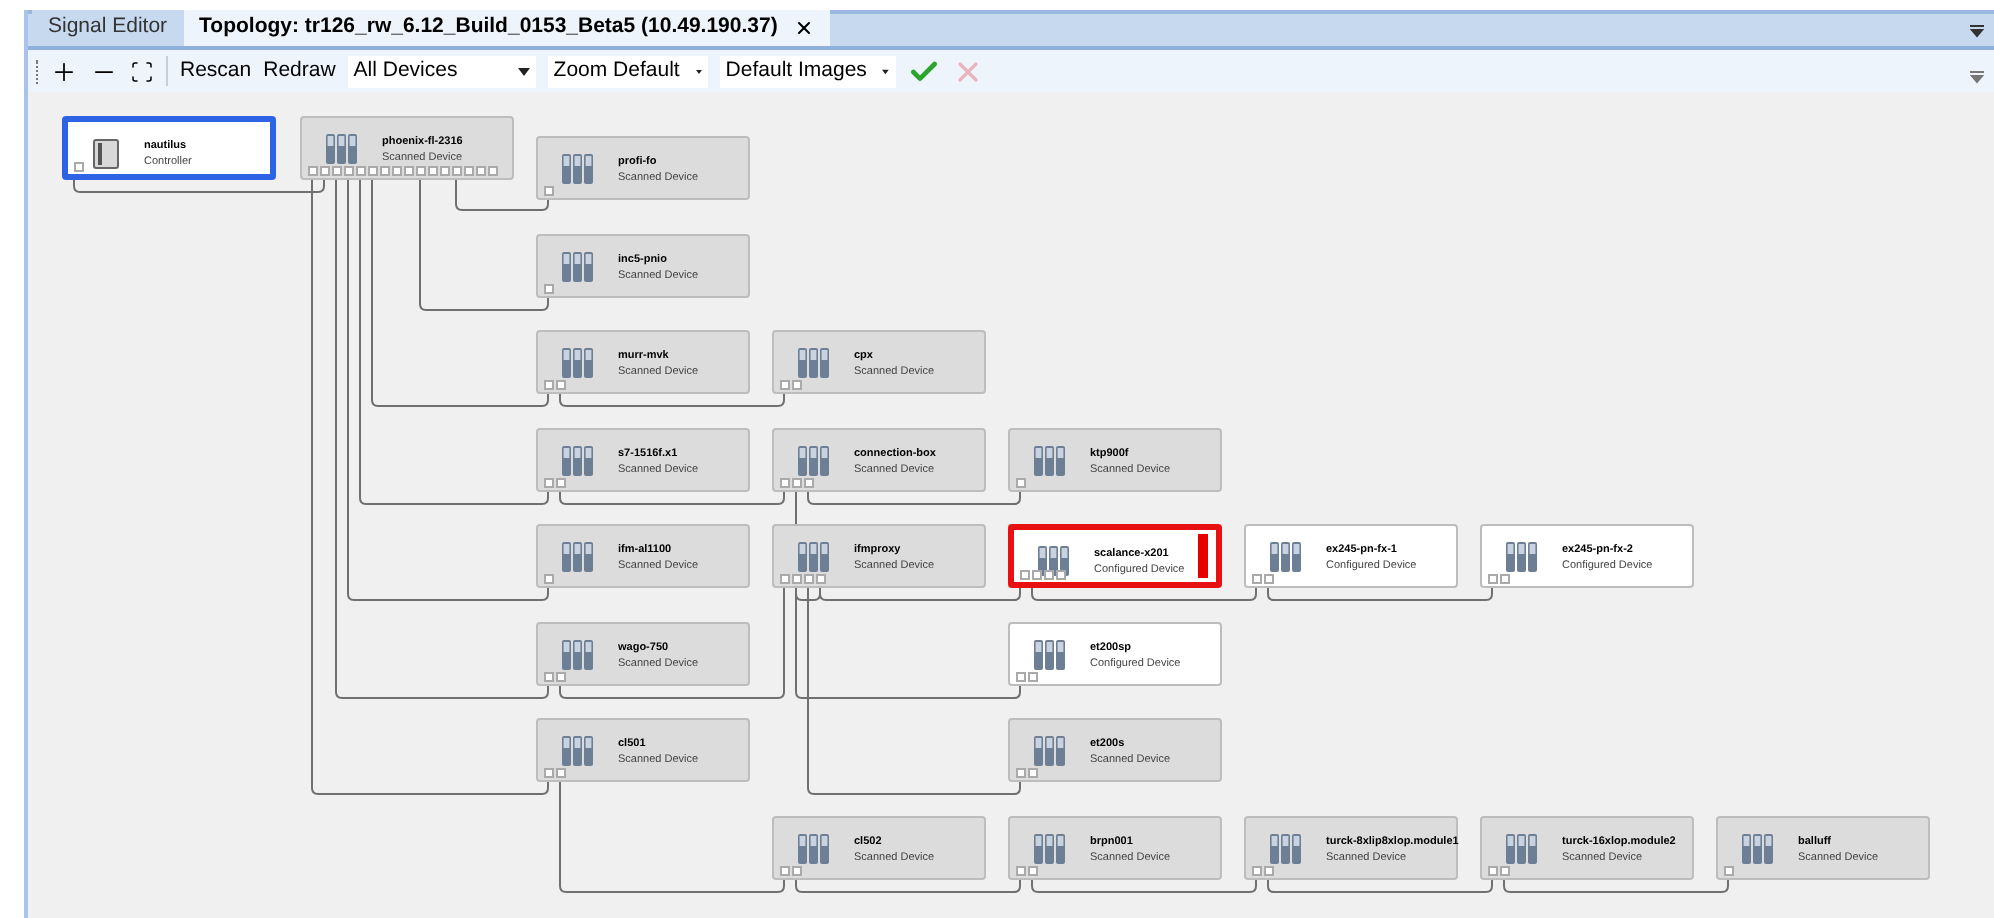 The image size is (1994, 918). Describe the element at coordinates (64, 71) in the screenshot. I see `zoom-in-icon` at that location.